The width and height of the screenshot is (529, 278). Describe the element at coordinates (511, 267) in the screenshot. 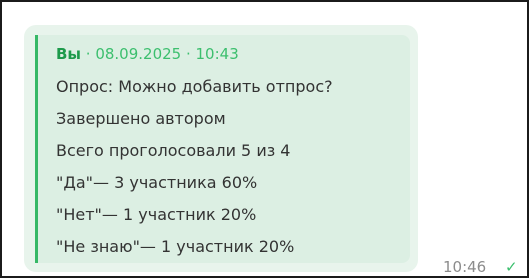

I see `check-icon: ✓` at that location.